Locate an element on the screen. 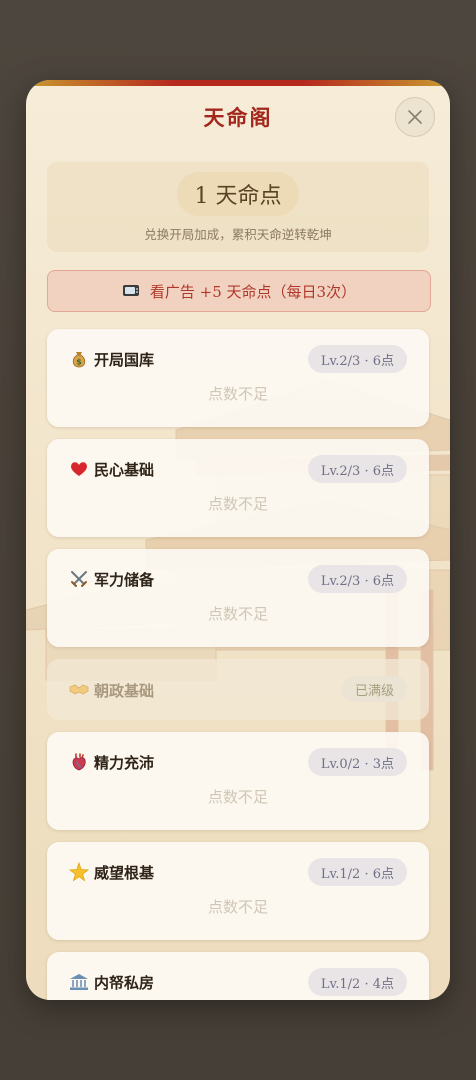 This screenshot has height=1080, width=476. perk-name: 军力储备 is located at coordinates (124, 580).